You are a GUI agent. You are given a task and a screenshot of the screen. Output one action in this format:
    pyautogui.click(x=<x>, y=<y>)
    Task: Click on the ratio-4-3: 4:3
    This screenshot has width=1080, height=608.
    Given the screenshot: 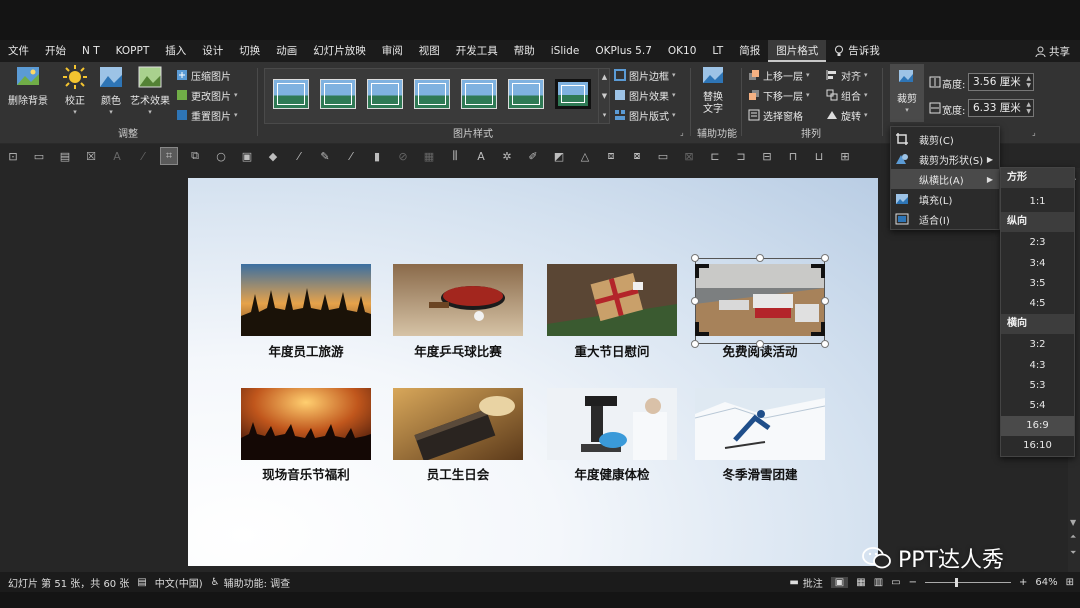 What is the action you would take?
    pyautogui.click(x=1037, y=366)
    